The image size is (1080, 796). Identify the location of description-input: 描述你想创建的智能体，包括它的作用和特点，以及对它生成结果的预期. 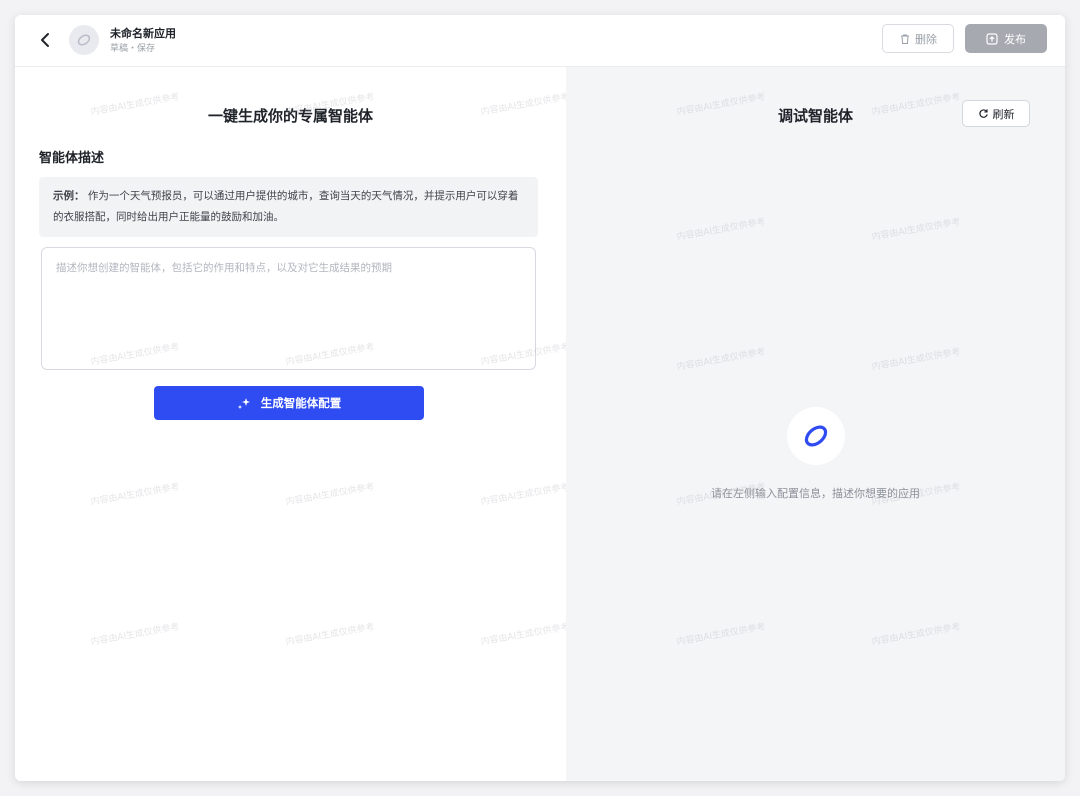
(288, 308).